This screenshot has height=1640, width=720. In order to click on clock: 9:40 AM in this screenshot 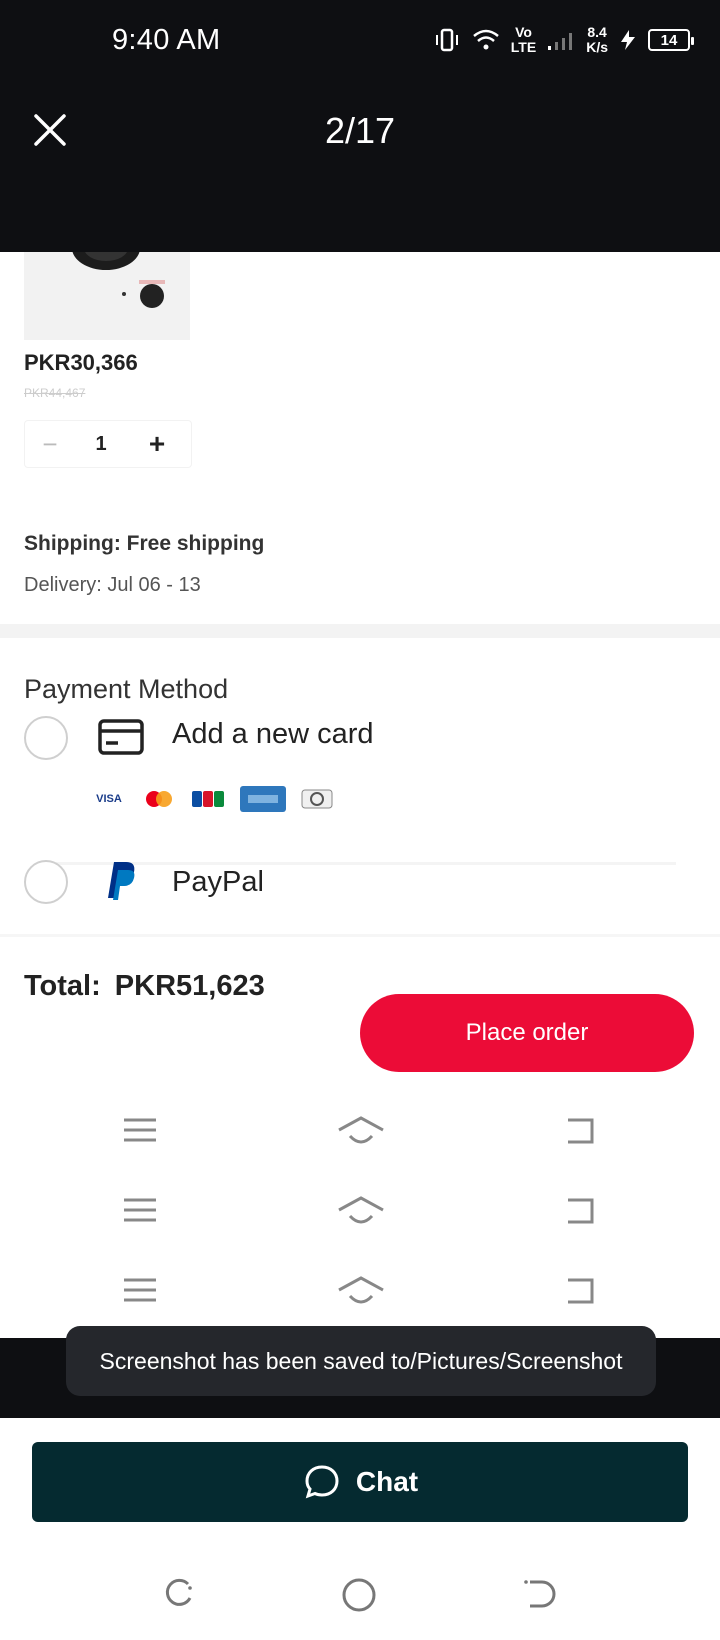, I will do `click(166, 40)`.